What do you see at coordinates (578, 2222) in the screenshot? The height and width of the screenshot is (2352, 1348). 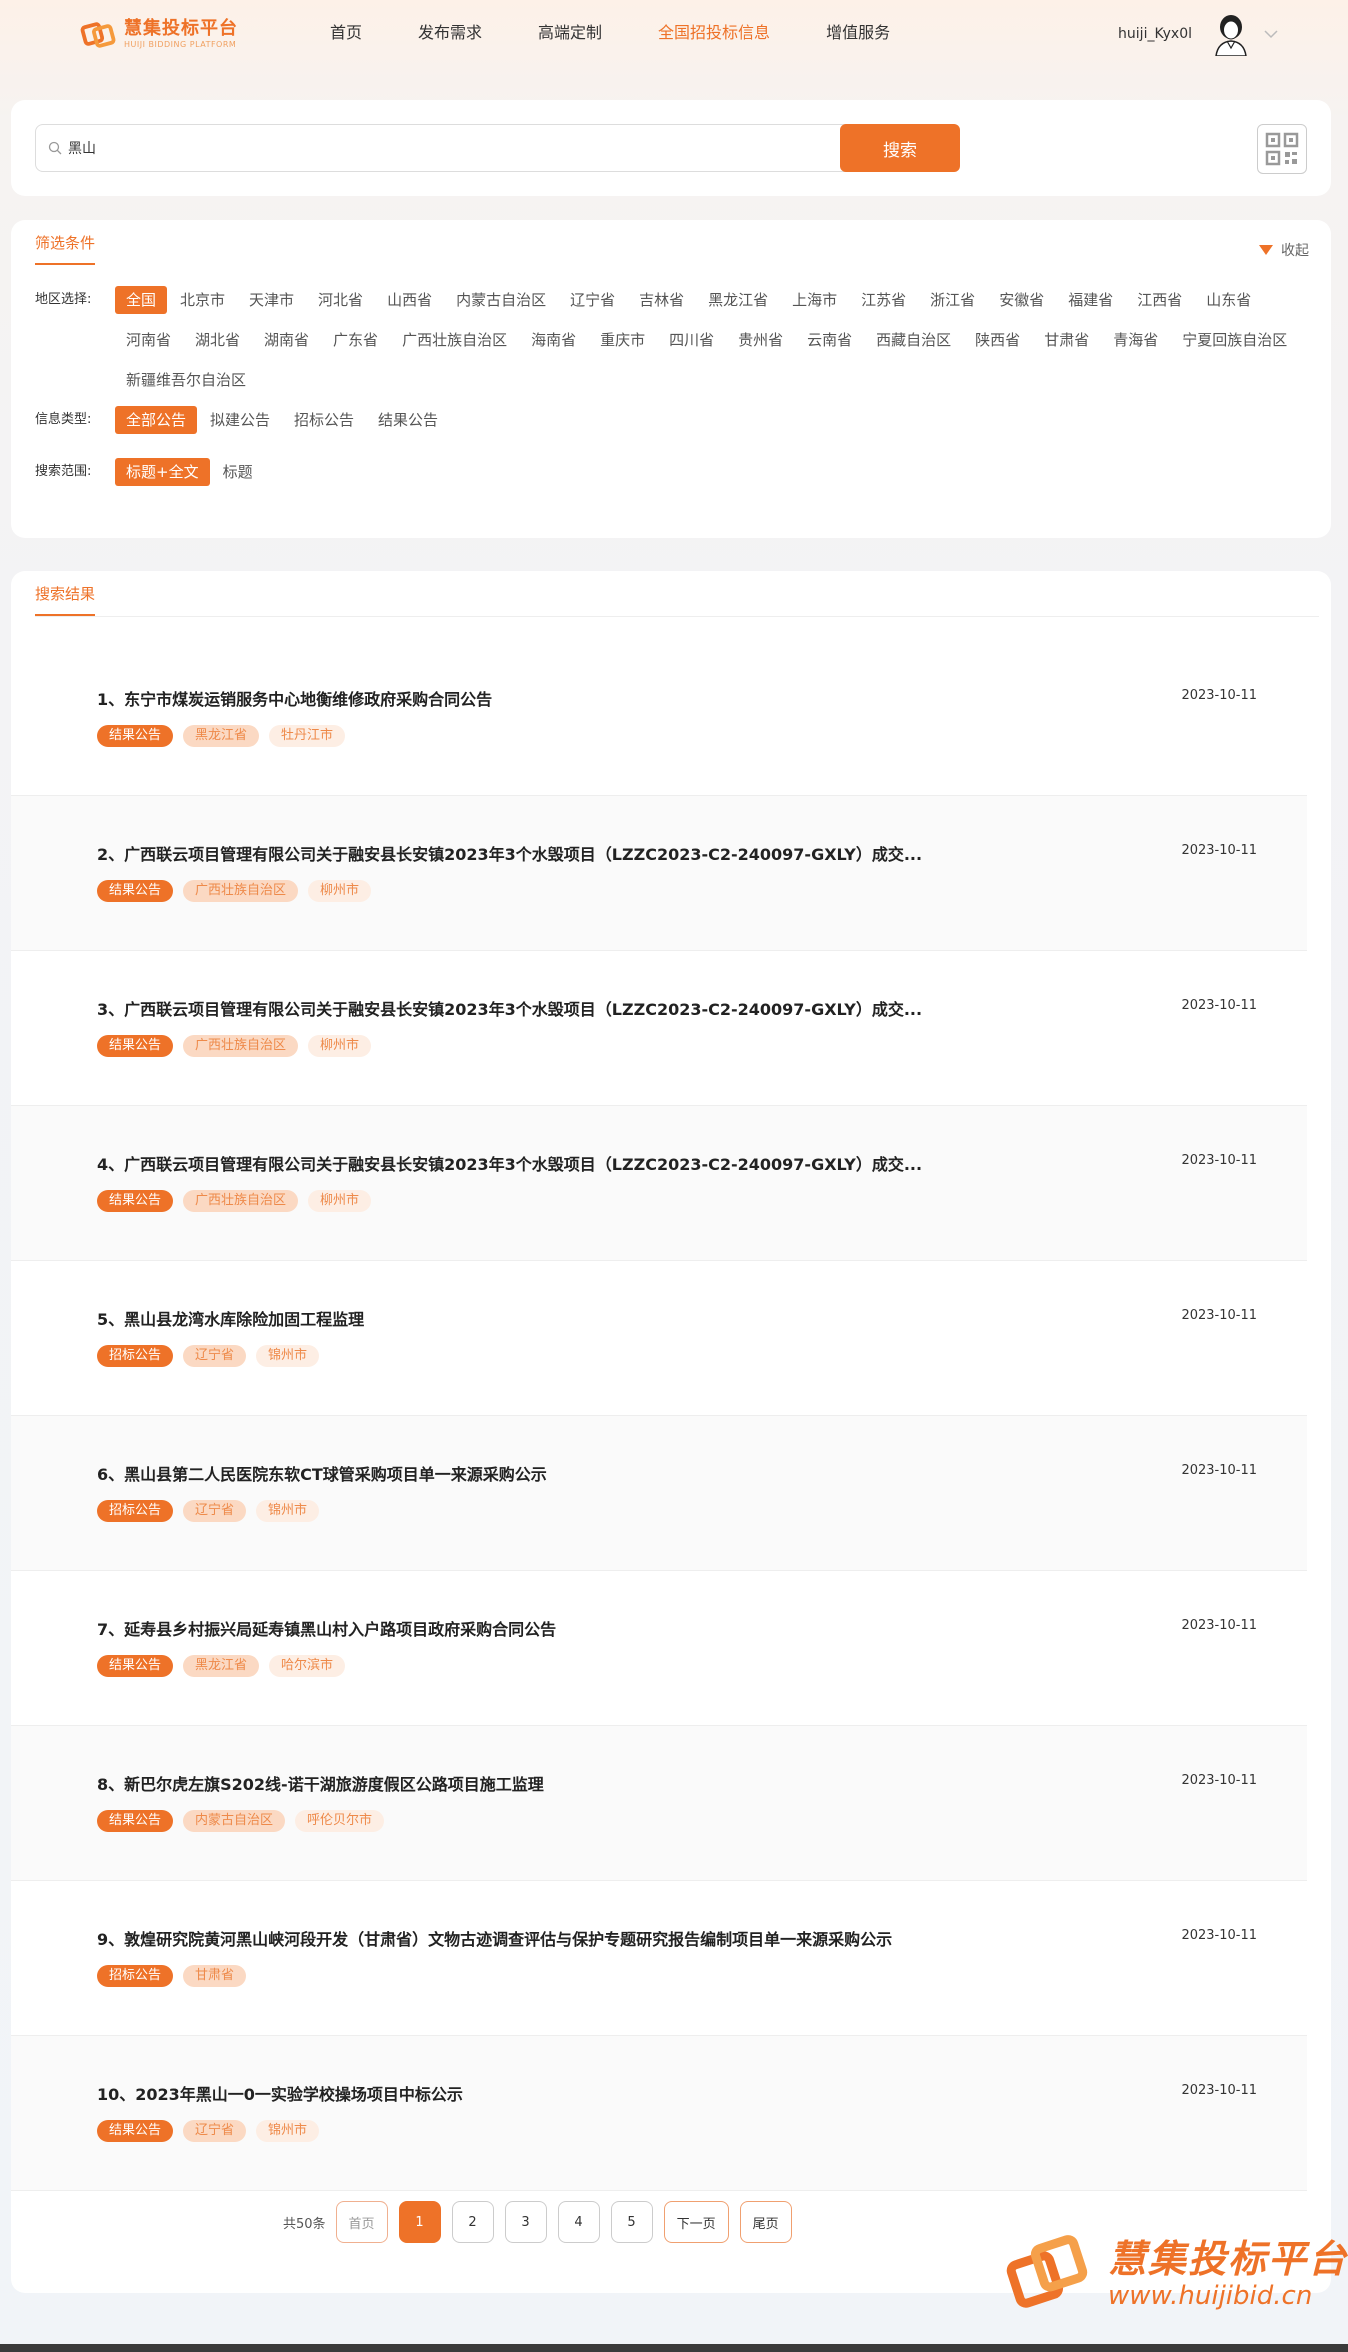 I see `page-number-button: 4` at bounding box center [578, 2222].